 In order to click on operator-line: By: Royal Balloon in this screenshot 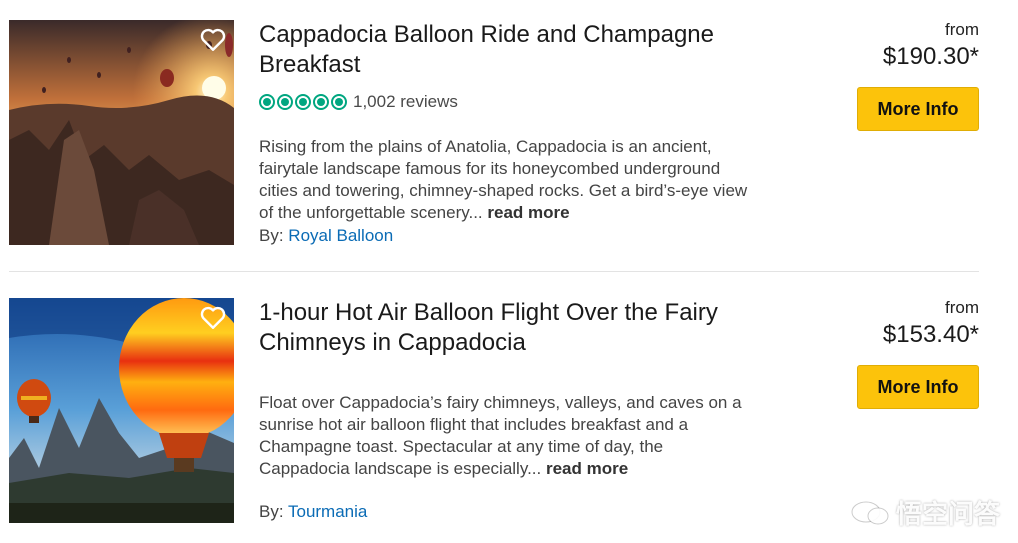, I will do `click(326, 236)`.